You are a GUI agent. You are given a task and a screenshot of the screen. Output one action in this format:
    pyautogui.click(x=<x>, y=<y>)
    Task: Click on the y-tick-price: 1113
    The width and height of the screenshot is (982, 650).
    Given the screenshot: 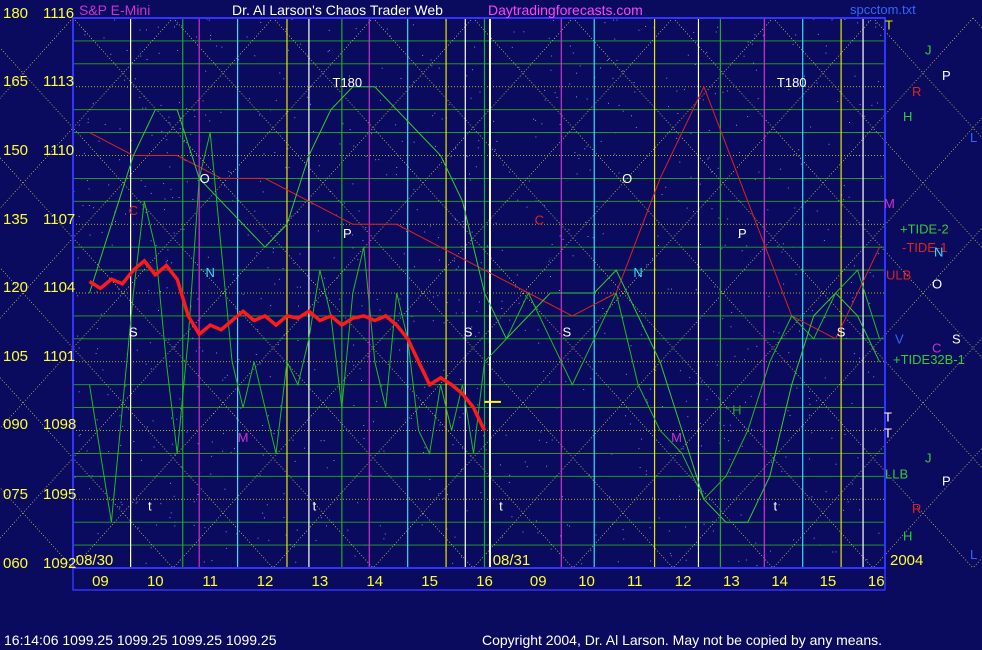 What is the action you would take?
    pyautogui.click(x=59, y=81)
    